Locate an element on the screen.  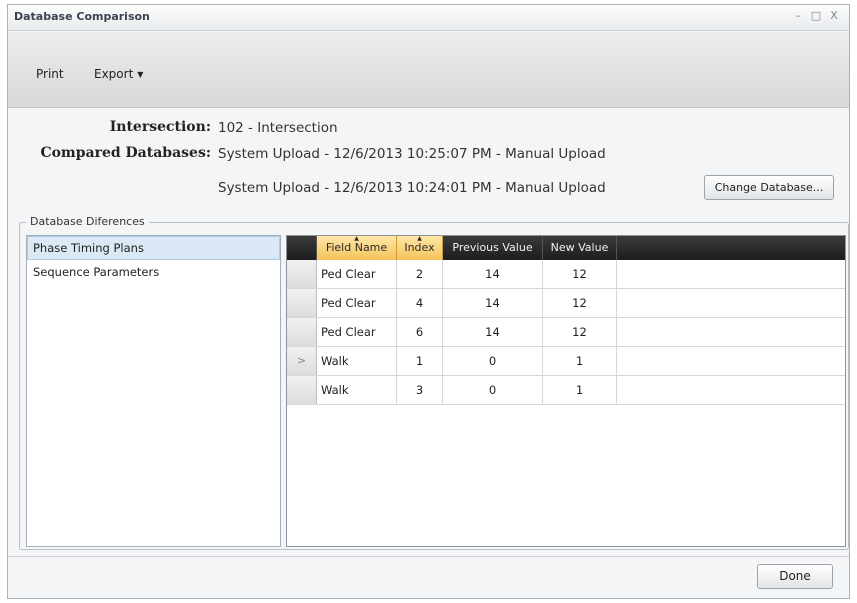
table-row: Ped Clear 4 14 12 is located at coordinates (566, 303).